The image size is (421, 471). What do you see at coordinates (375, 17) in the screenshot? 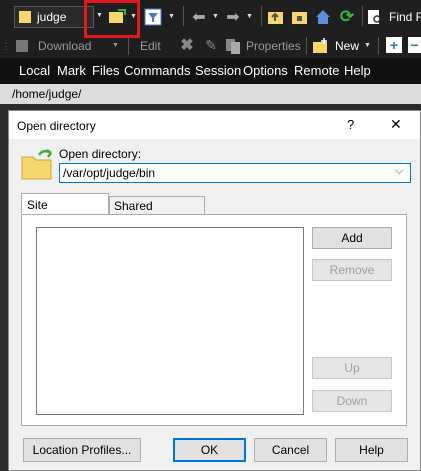
I see `find-files-icon` at bounding box center [375, 17].